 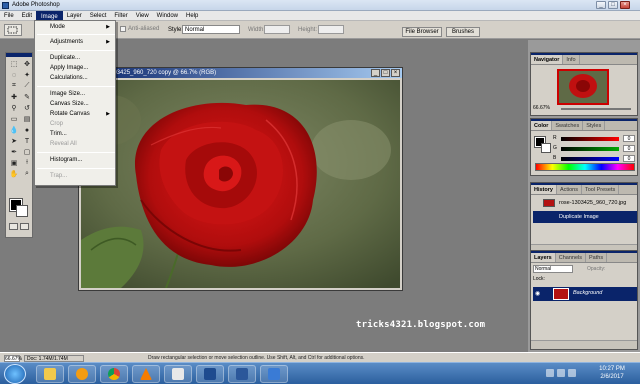 What do you see at coordinates (612, 373) in the screenshot?
I see `taskbar-clock: 10:27 PM 2/6/2017` at bounding box center [612, 373].